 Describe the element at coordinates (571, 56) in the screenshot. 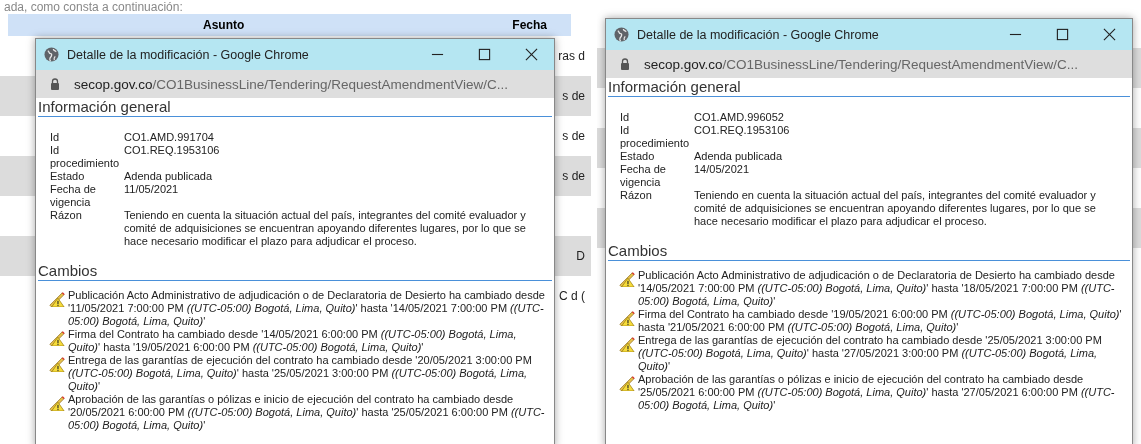

I see `table-cell: ras d` at that location.